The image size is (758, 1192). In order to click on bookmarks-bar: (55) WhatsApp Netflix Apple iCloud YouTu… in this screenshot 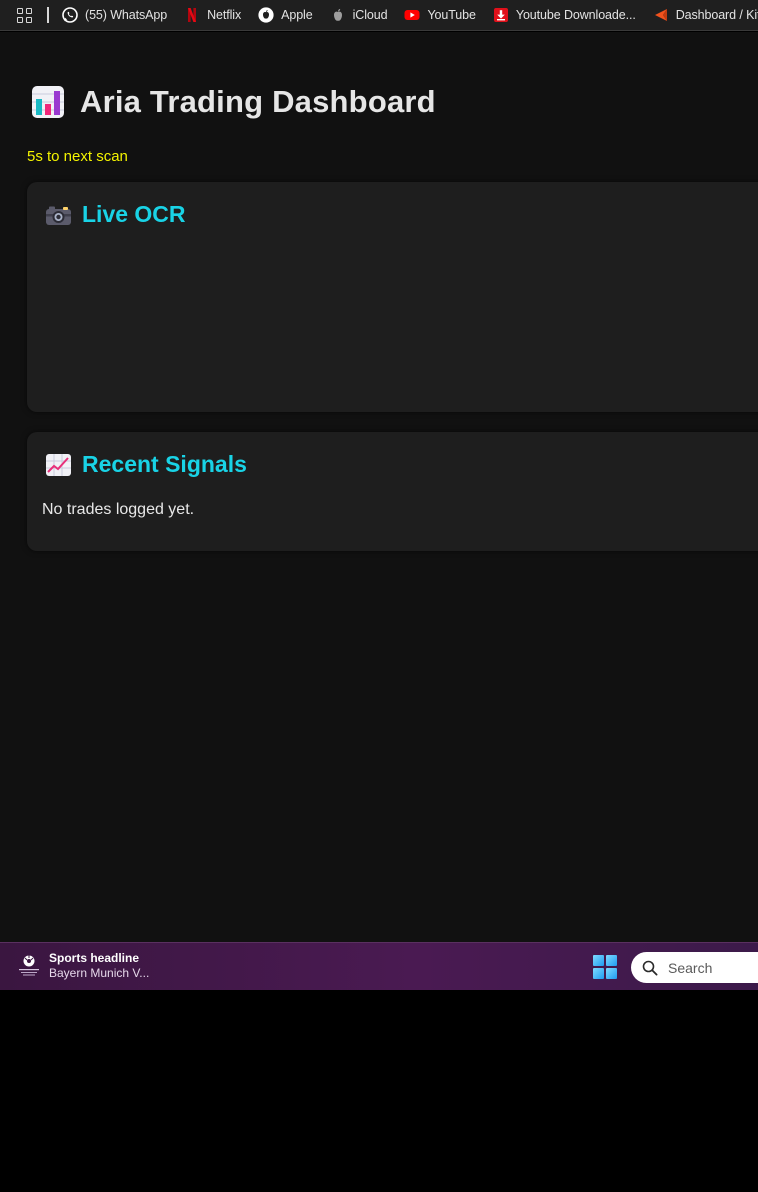, I will do `click(379, 15)`.